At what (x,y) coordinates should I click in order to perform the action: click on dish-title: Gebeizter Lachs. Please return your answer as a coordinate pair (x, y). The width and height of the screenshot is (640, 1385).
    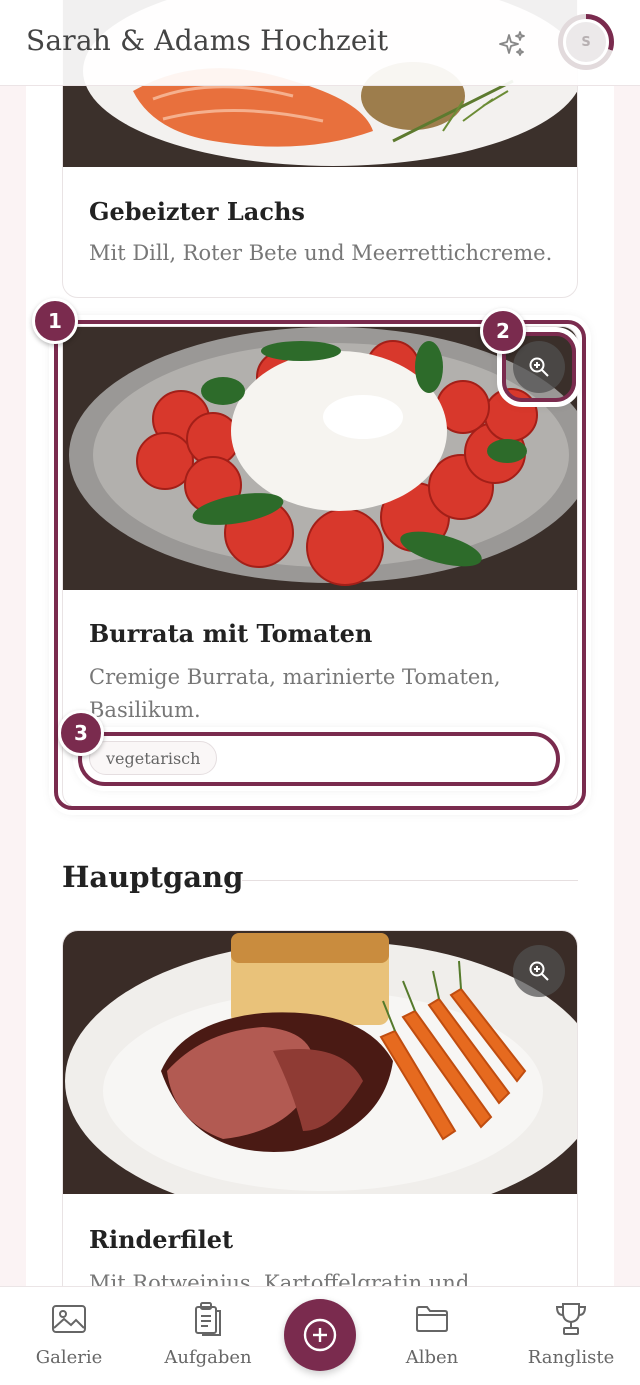
    Looking at the image, I should click on (197, 211).